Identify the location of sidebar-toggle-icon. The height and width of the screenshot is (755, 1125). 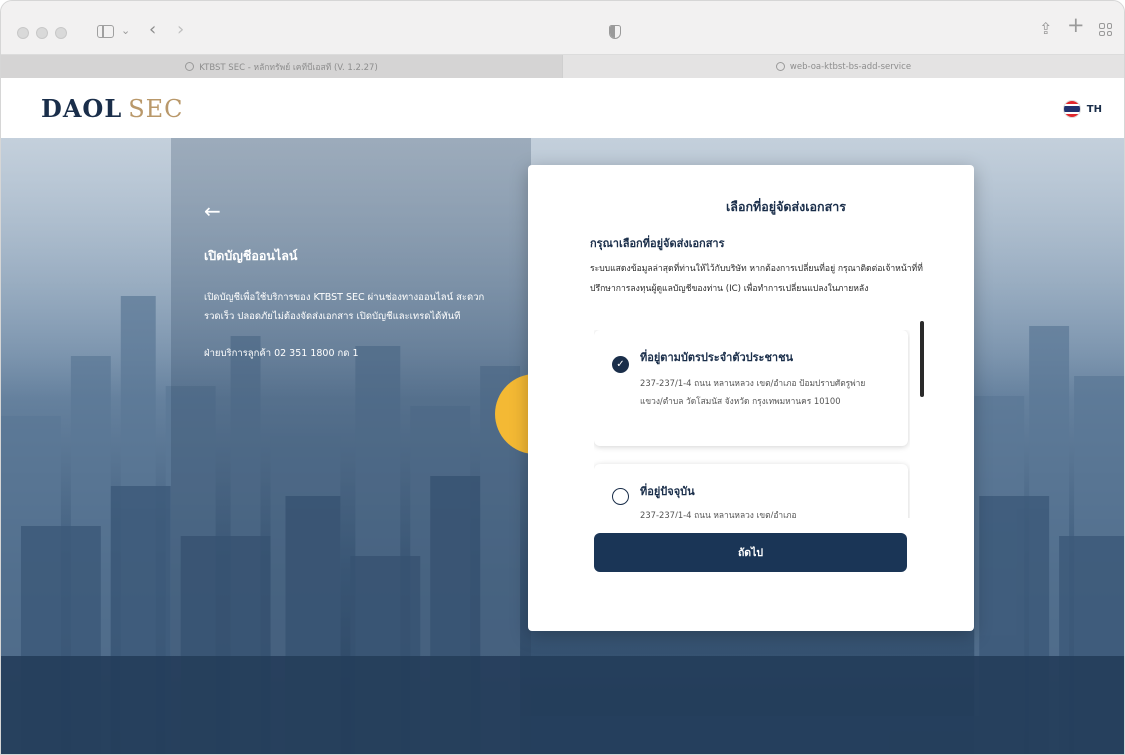
(105, 31).